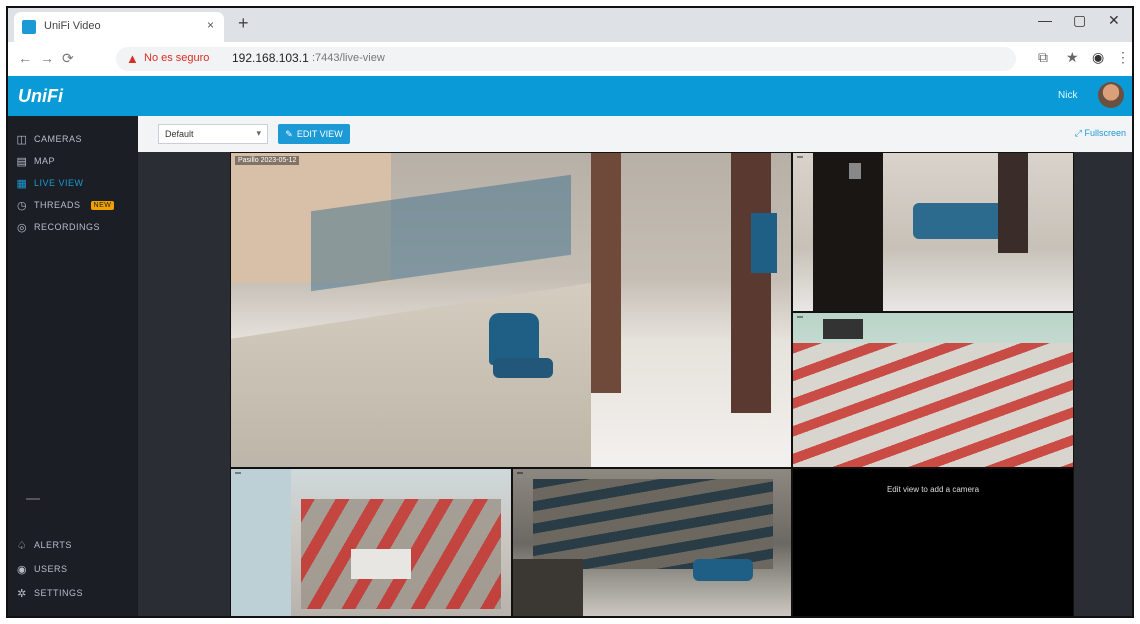 The width and height of the screenshot is (1140, 624). What do you see at coordinates (29, 27) in the screenshot?
I see `unifi-favicon-icon` at bounding box center [29, 27].